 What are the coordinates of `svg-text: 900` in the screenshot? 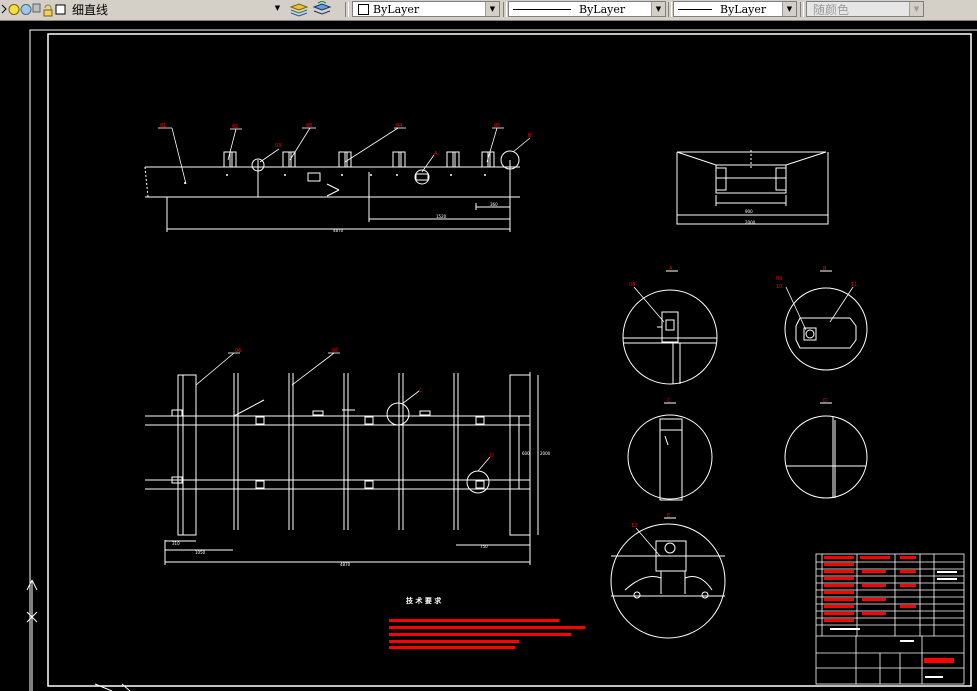 It's located at (749, 211).